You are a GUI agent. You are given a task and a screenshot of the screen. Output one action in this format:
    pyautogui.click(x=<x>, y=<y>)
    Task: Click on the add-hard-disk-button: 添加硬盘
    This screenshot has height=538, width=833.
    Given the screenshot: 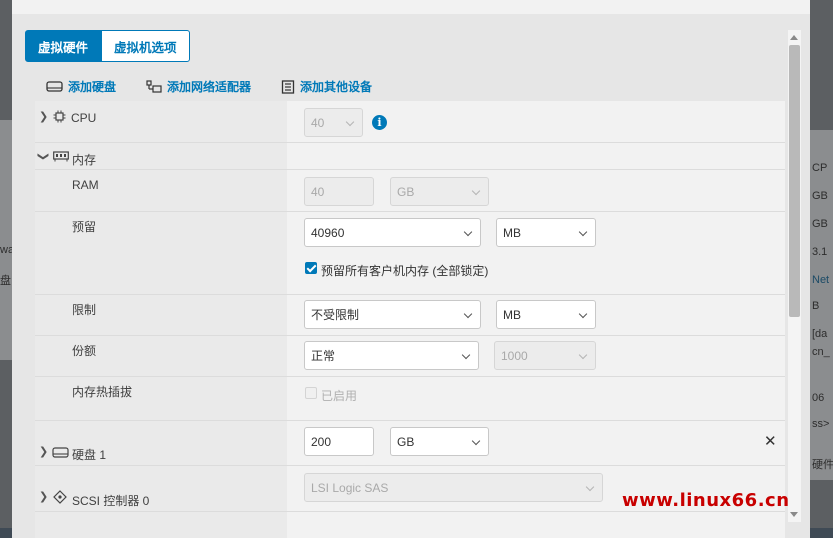 What is the action you would take?
    pyautogui.click(x=81, y=86)
    